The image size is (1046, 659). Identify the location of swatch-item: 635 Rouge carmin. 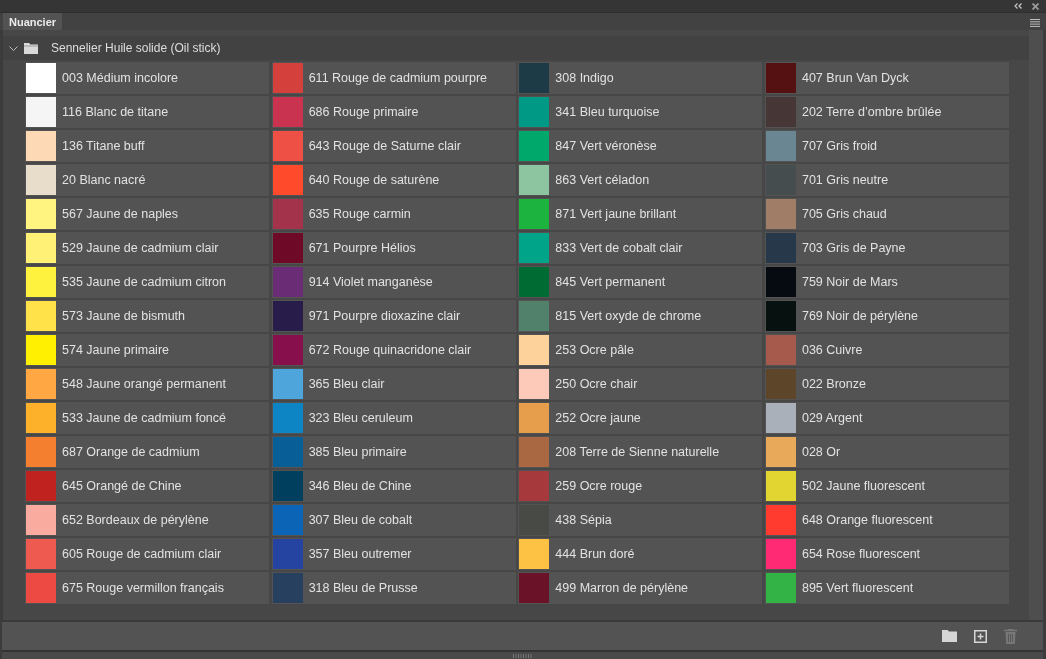
(393, 214).